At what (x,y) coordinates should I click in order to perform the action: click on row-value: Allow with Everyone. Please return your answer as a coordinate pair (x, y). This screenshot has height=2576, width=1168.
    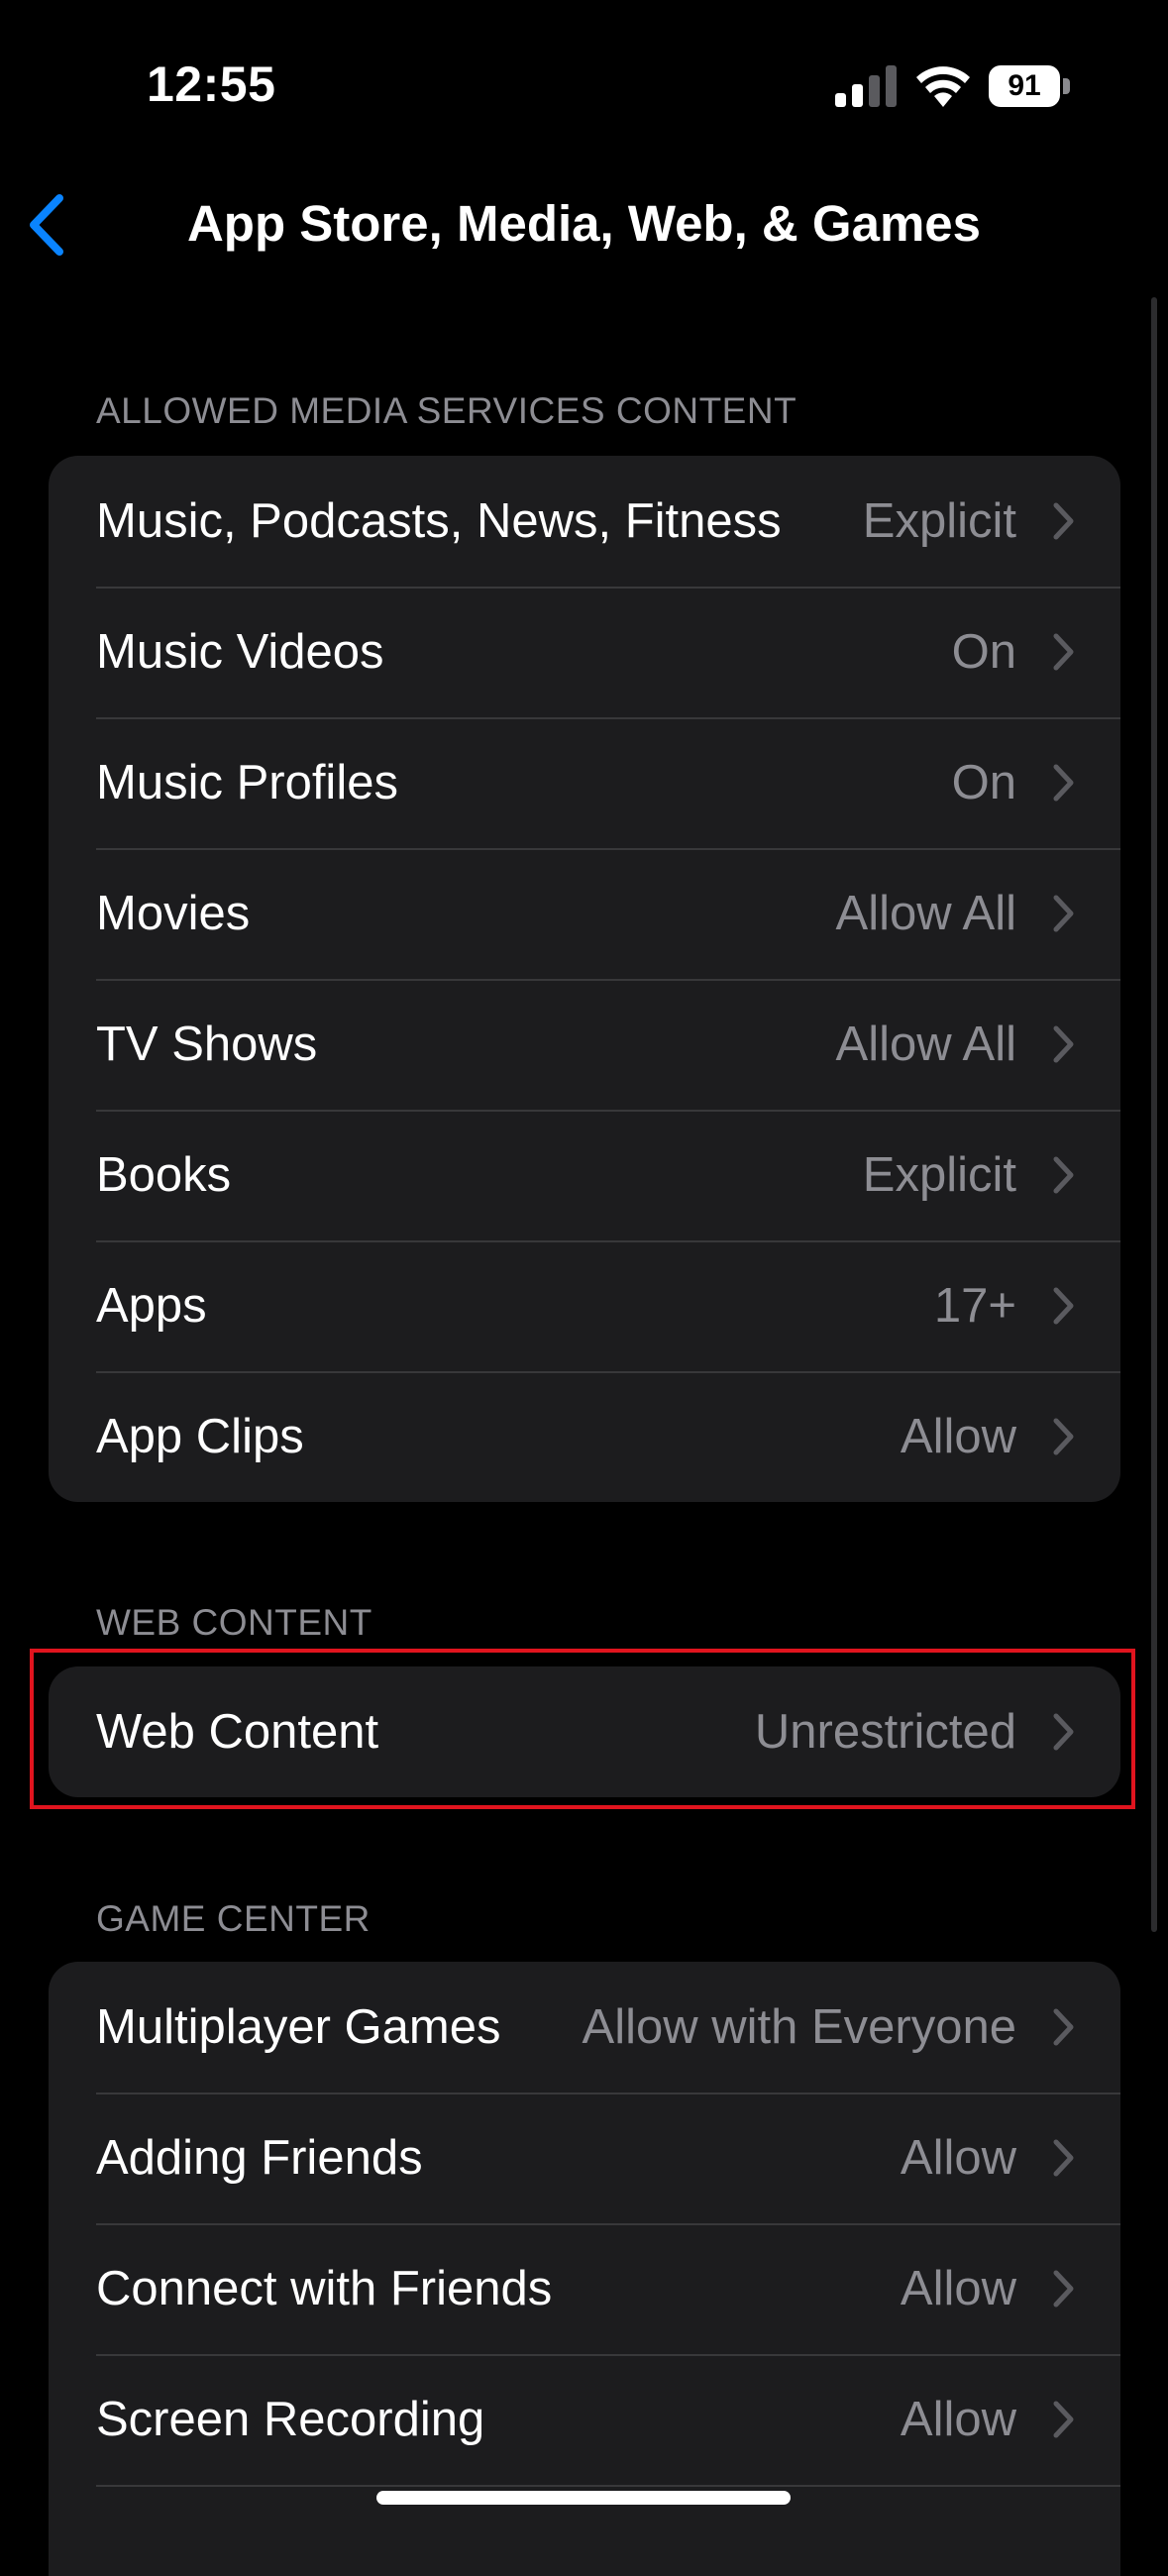
    Looking at the image, I should click on (799, 2027).